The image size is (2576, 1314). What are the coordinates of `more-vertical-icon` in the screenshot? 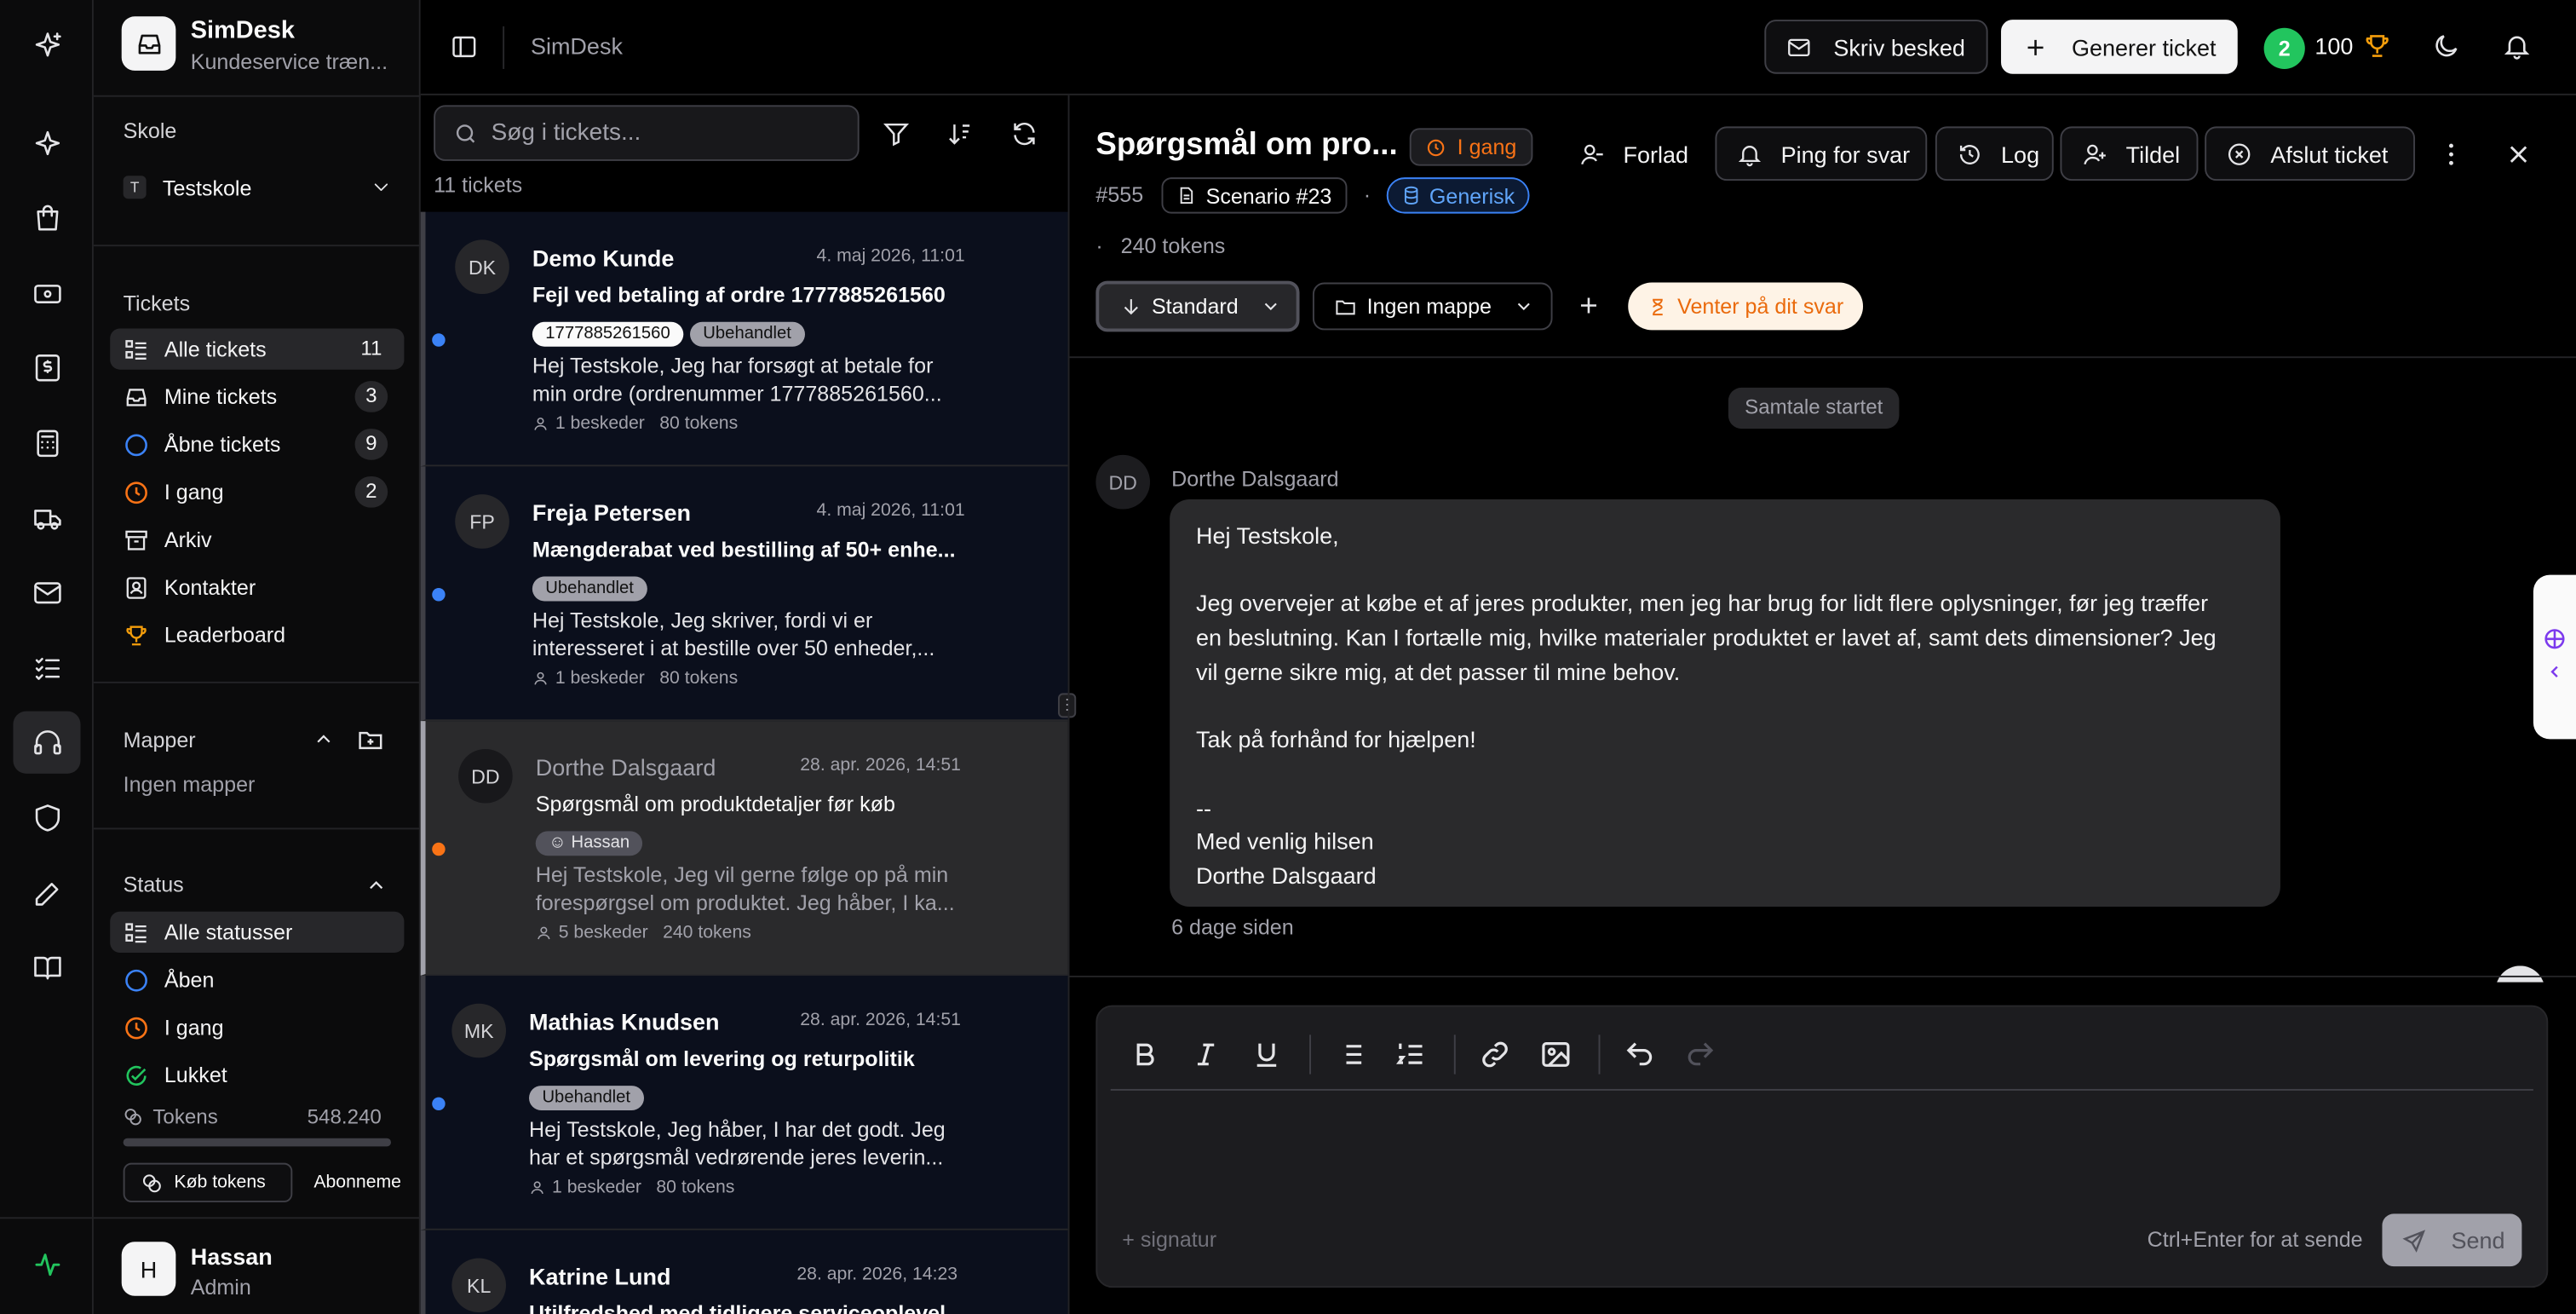 It's located at (2451, 155).